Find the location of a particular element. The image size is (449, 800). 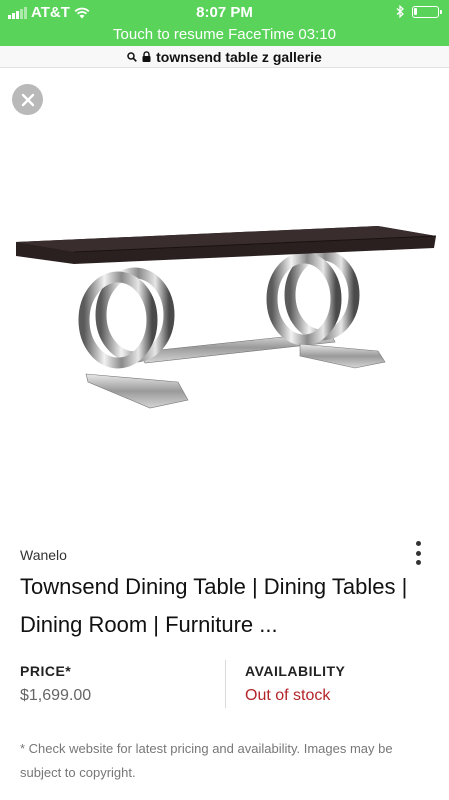

close-button is located at coordinates (27, 99).